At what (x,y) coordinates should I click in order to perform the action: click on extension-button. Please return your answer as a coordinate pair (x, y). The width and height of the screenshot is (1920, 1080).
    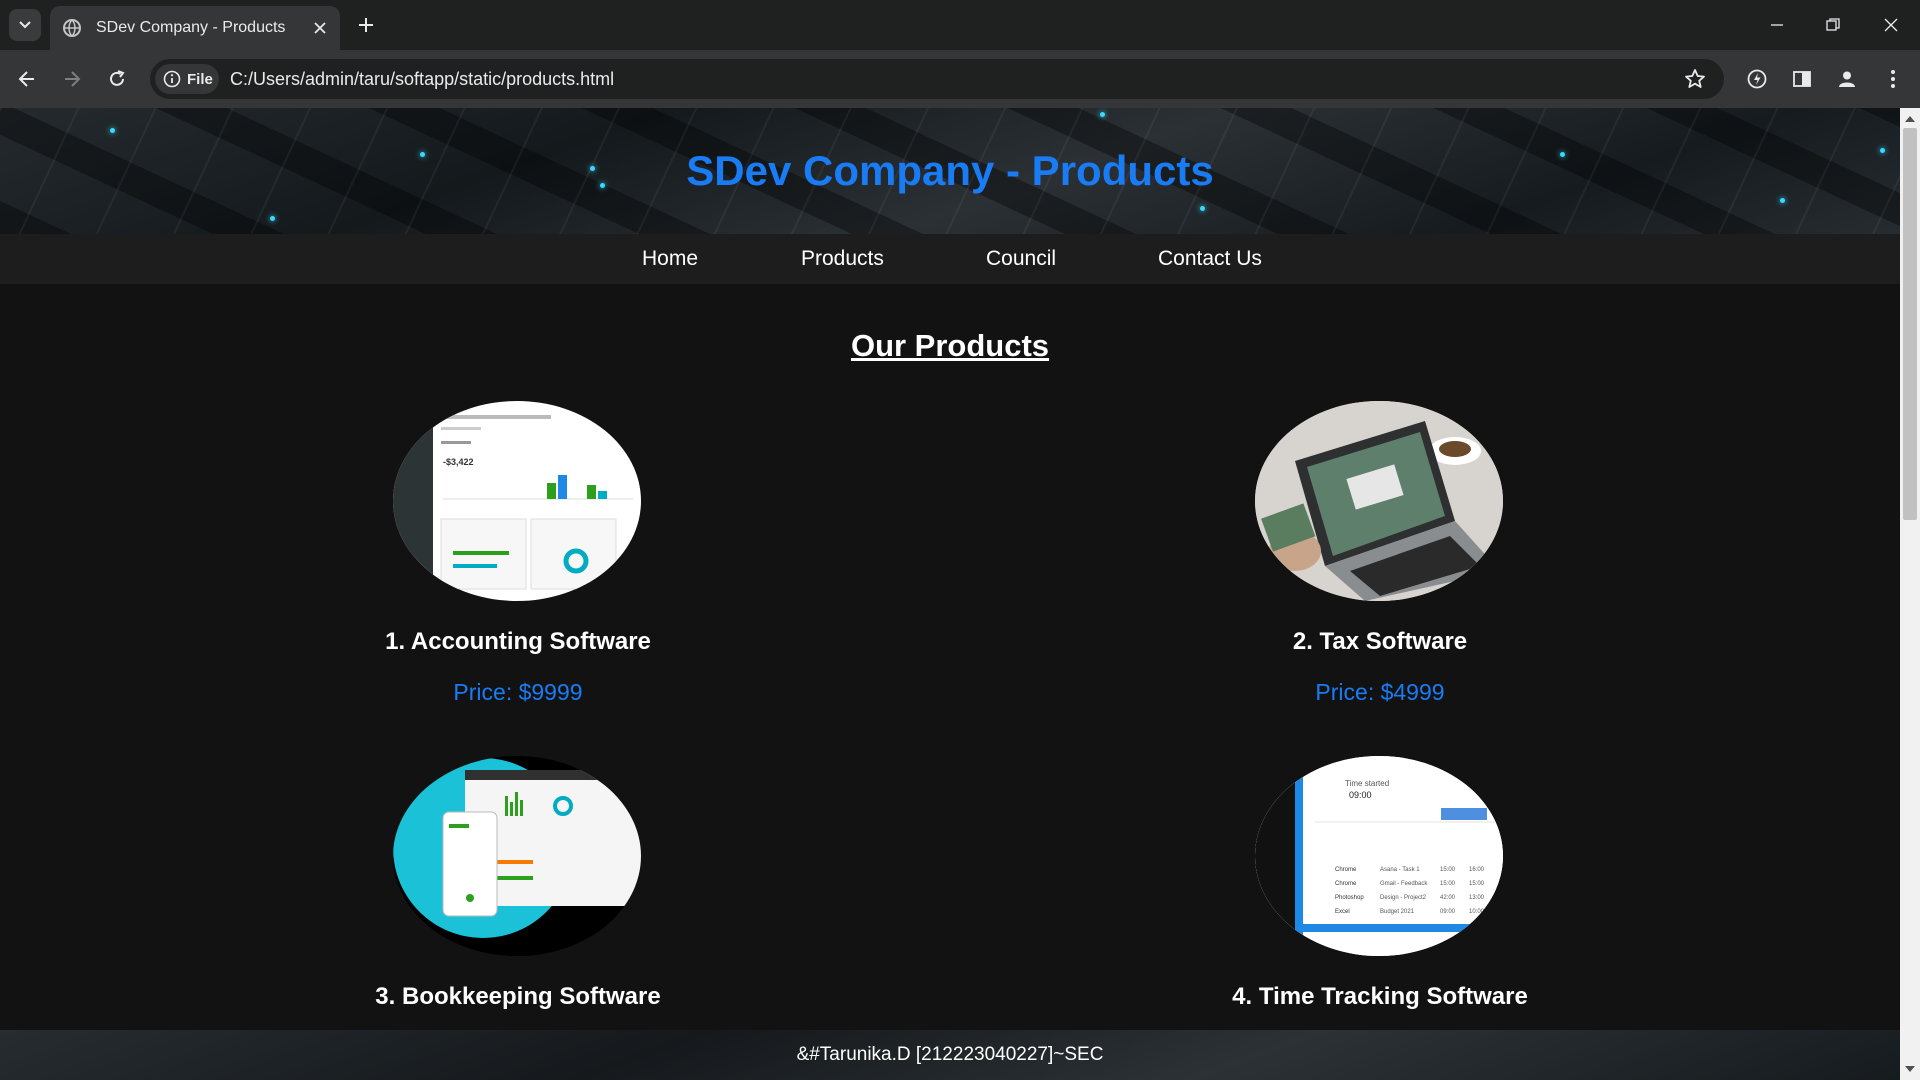
    Looking at the image, I should click on (1757, 79).